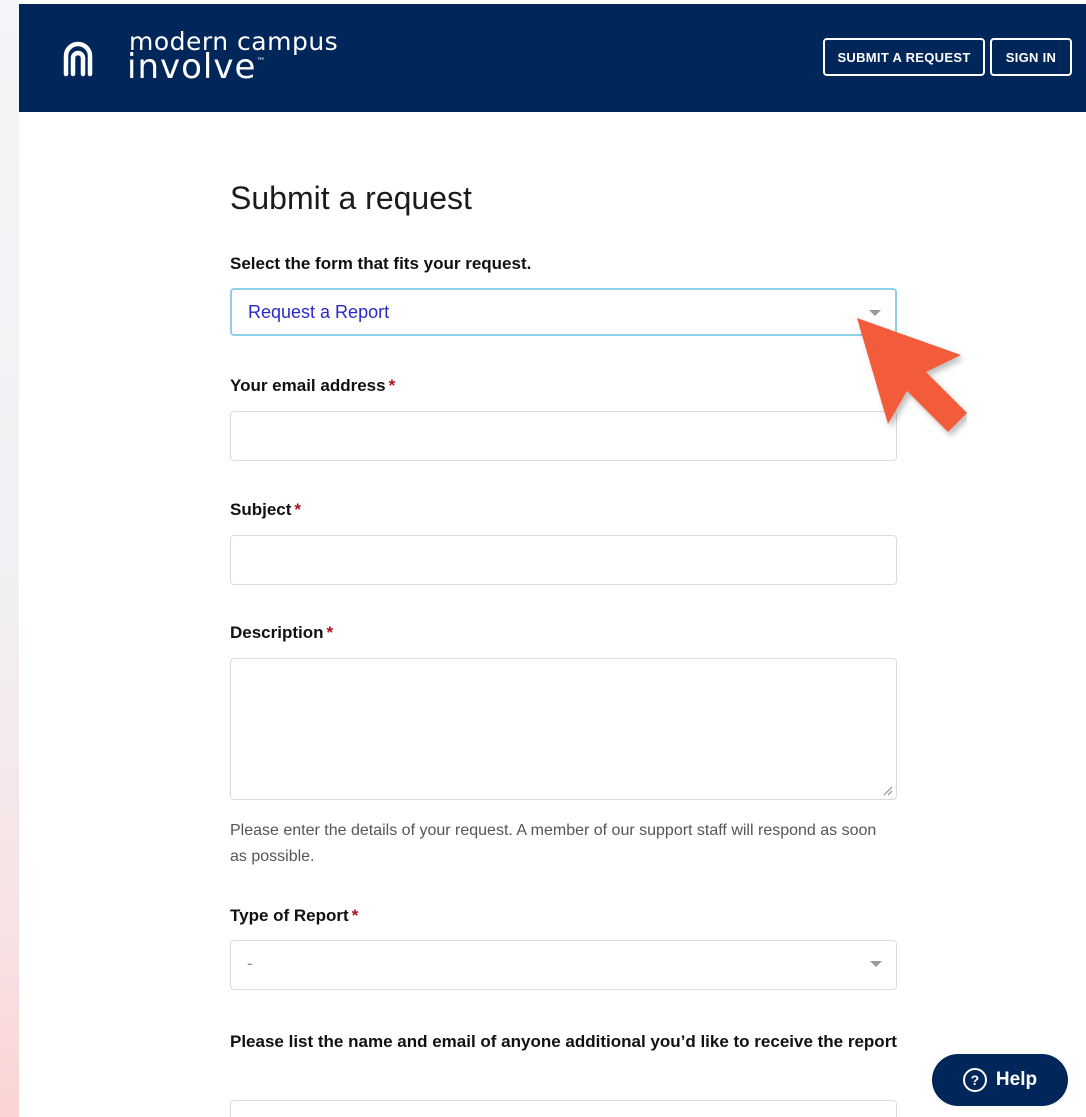 This screenshot has height=1117, width=1086. What do you see at coordinates (289, 915) in the screenshot?
I see `report-type-label-text: Type of Report` at bounding box center [289, 915].